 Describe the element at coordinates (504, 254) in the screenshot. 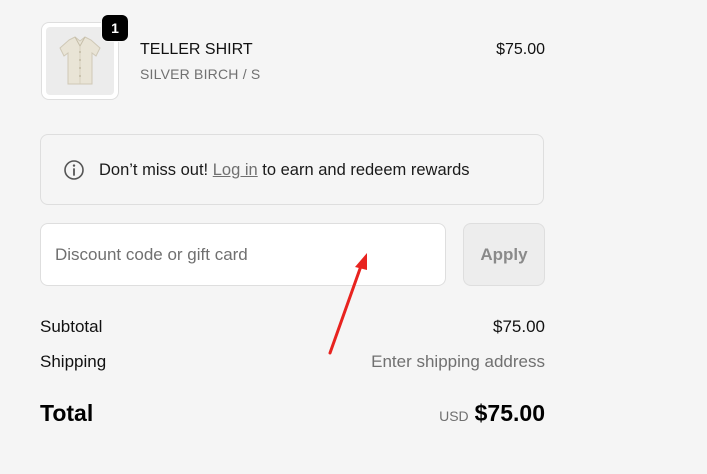

I see `apply-button: Apply` at that location.